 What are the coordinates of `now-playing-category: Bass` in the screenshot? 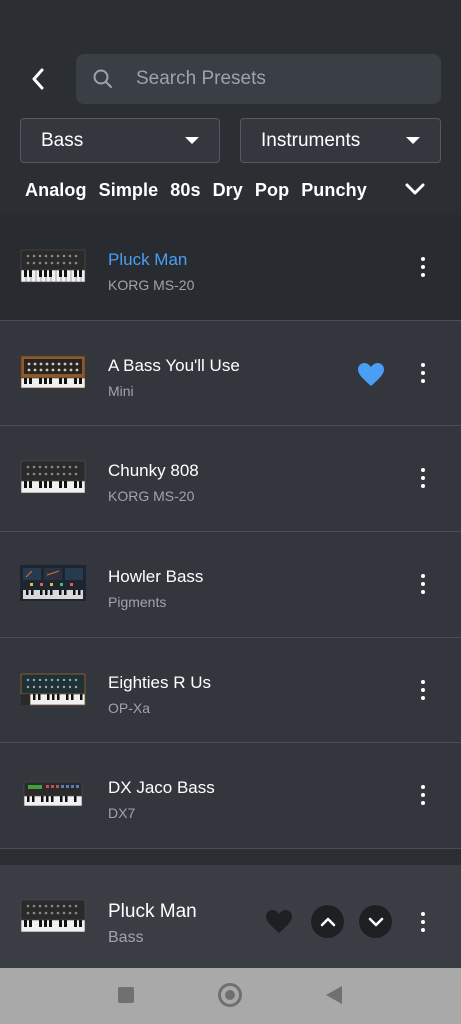 It's located at (126, 937).